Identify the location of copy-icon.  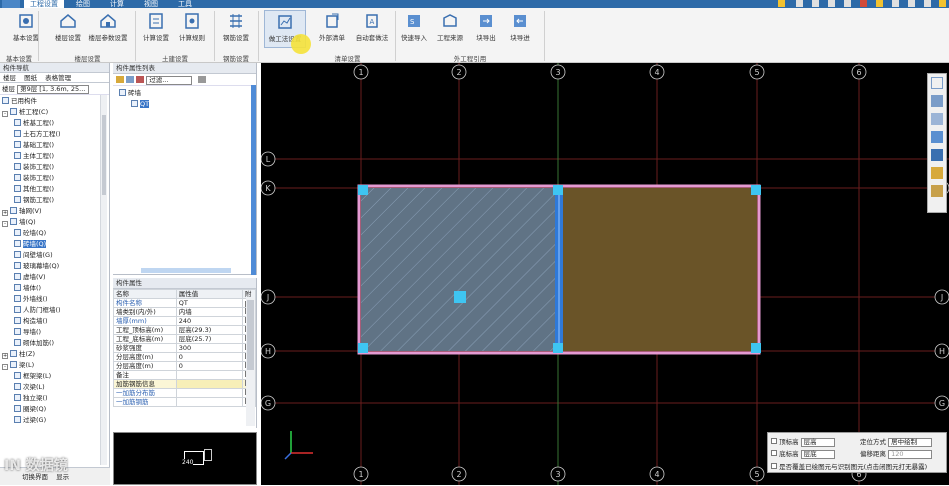
(130, 79).